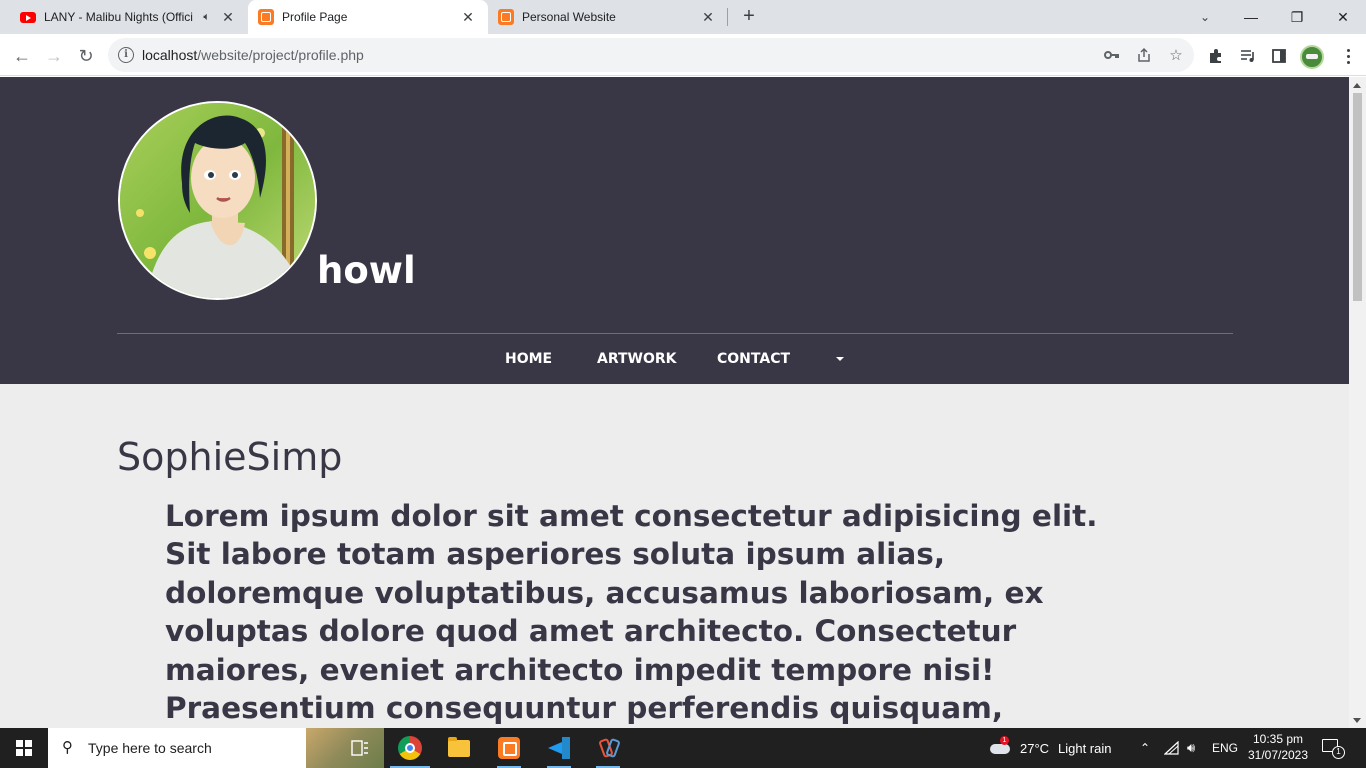 The width and height of the screenshot is (1366, 768). I want to click on system-clock: 10:35 pm 31/07/2023, so click(1278, 747).